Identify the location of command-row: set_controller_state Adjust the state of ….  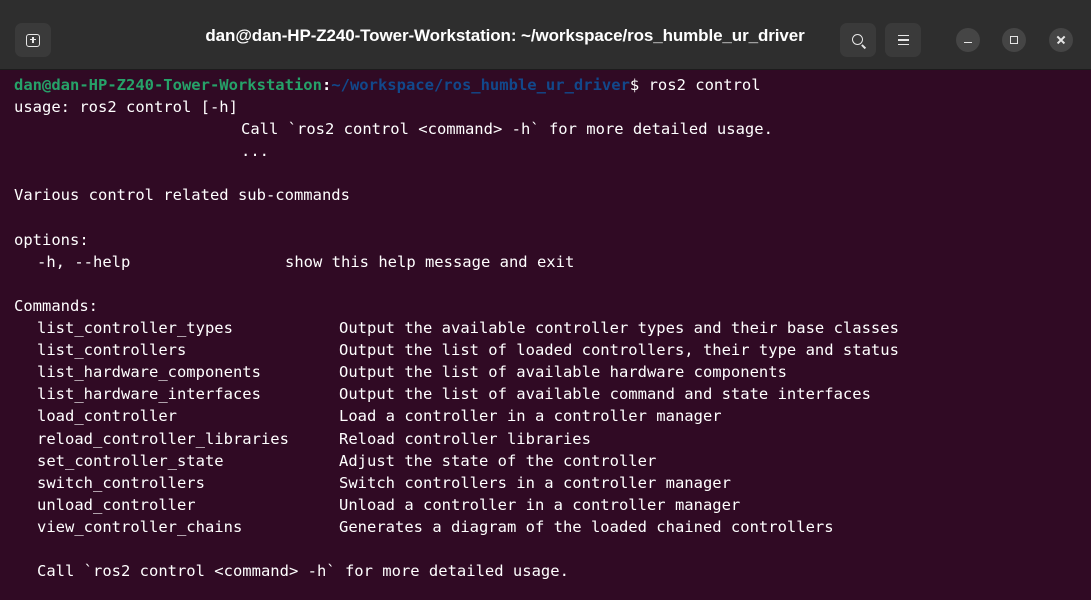
(552, 461).